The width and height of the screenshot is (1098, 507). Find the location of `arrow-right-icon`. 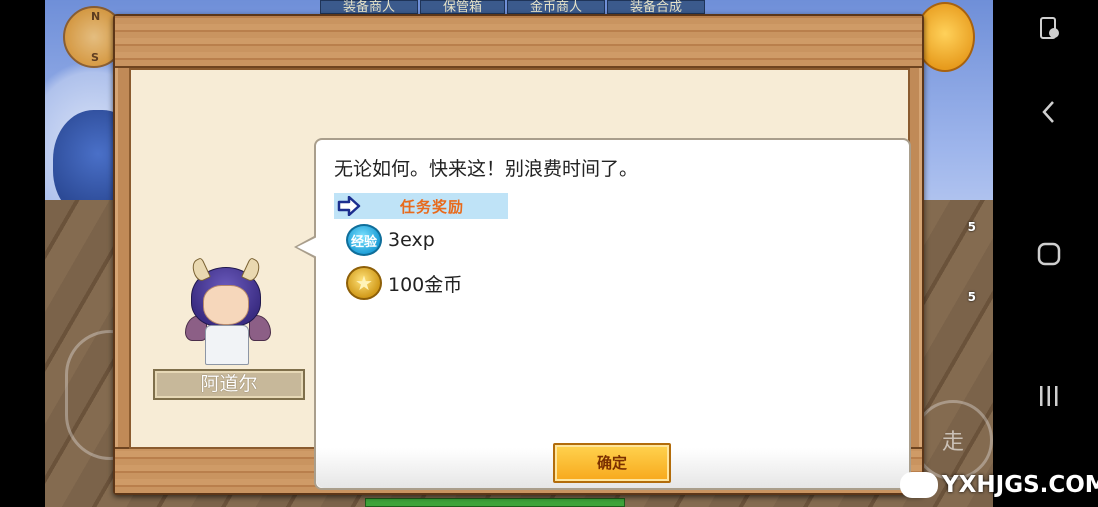

arrow-right-icon is located at coordinates (349, 206).